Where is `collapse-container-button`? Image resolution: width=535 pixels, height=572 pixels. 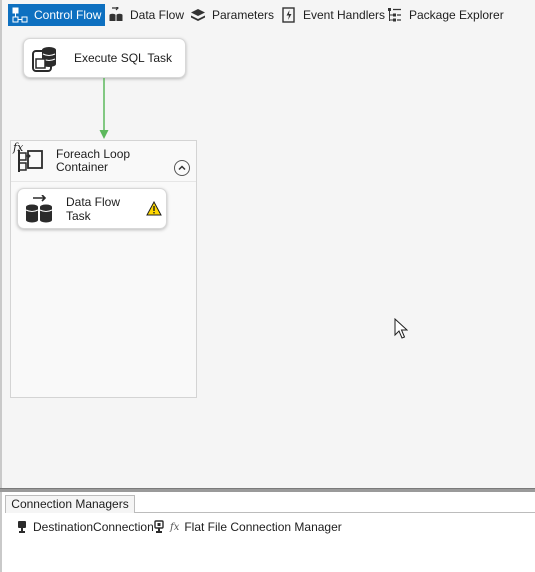
collapse-container-button is located at coordinates (182, 168).